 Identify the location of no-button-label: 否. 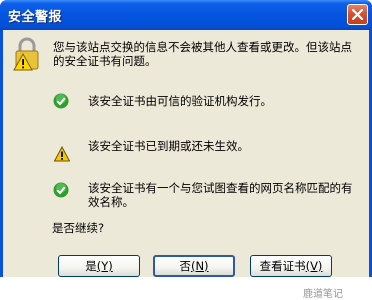
(185, 266).